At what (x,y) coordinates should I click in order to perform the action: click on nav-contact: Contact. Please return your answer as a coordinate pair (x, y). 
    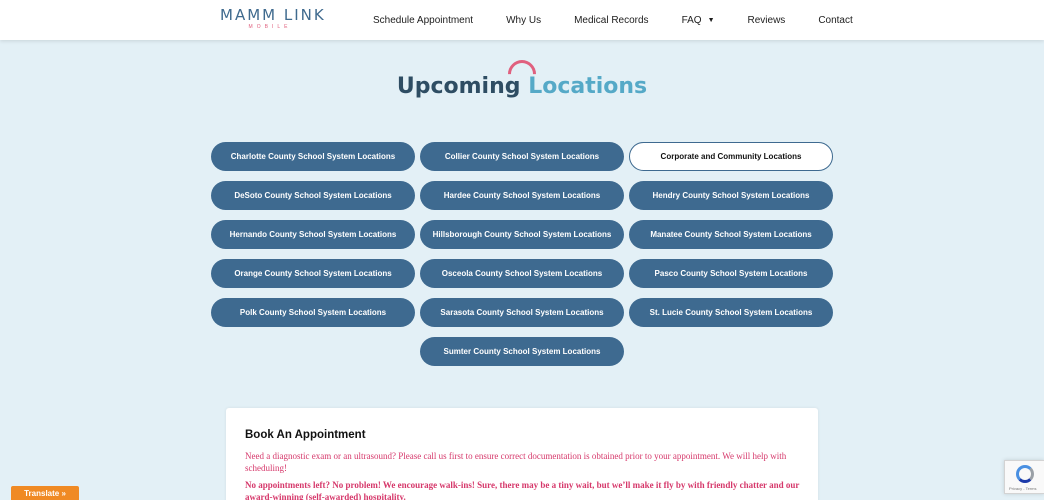
    Looking at the image, I should click on (835, 20).